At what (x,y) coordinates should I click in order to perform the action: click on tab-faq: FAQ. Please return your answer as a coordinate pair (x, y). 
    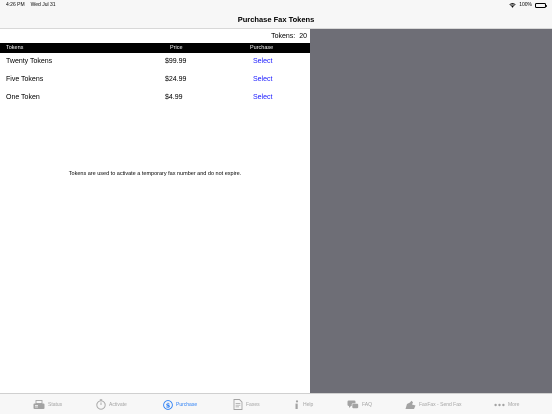
    Looking at the image, I should click on (359, 404).